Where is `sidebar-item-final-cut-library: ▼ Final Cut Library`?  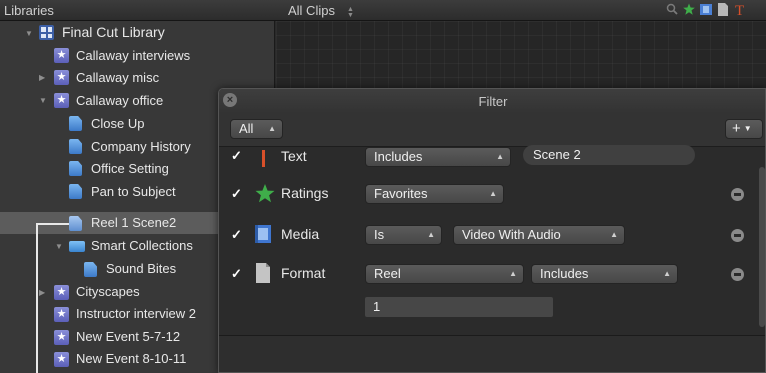 sidebar-item-final-cut-library: ▼ Final Cut Library is located at coordinates (137, 33).